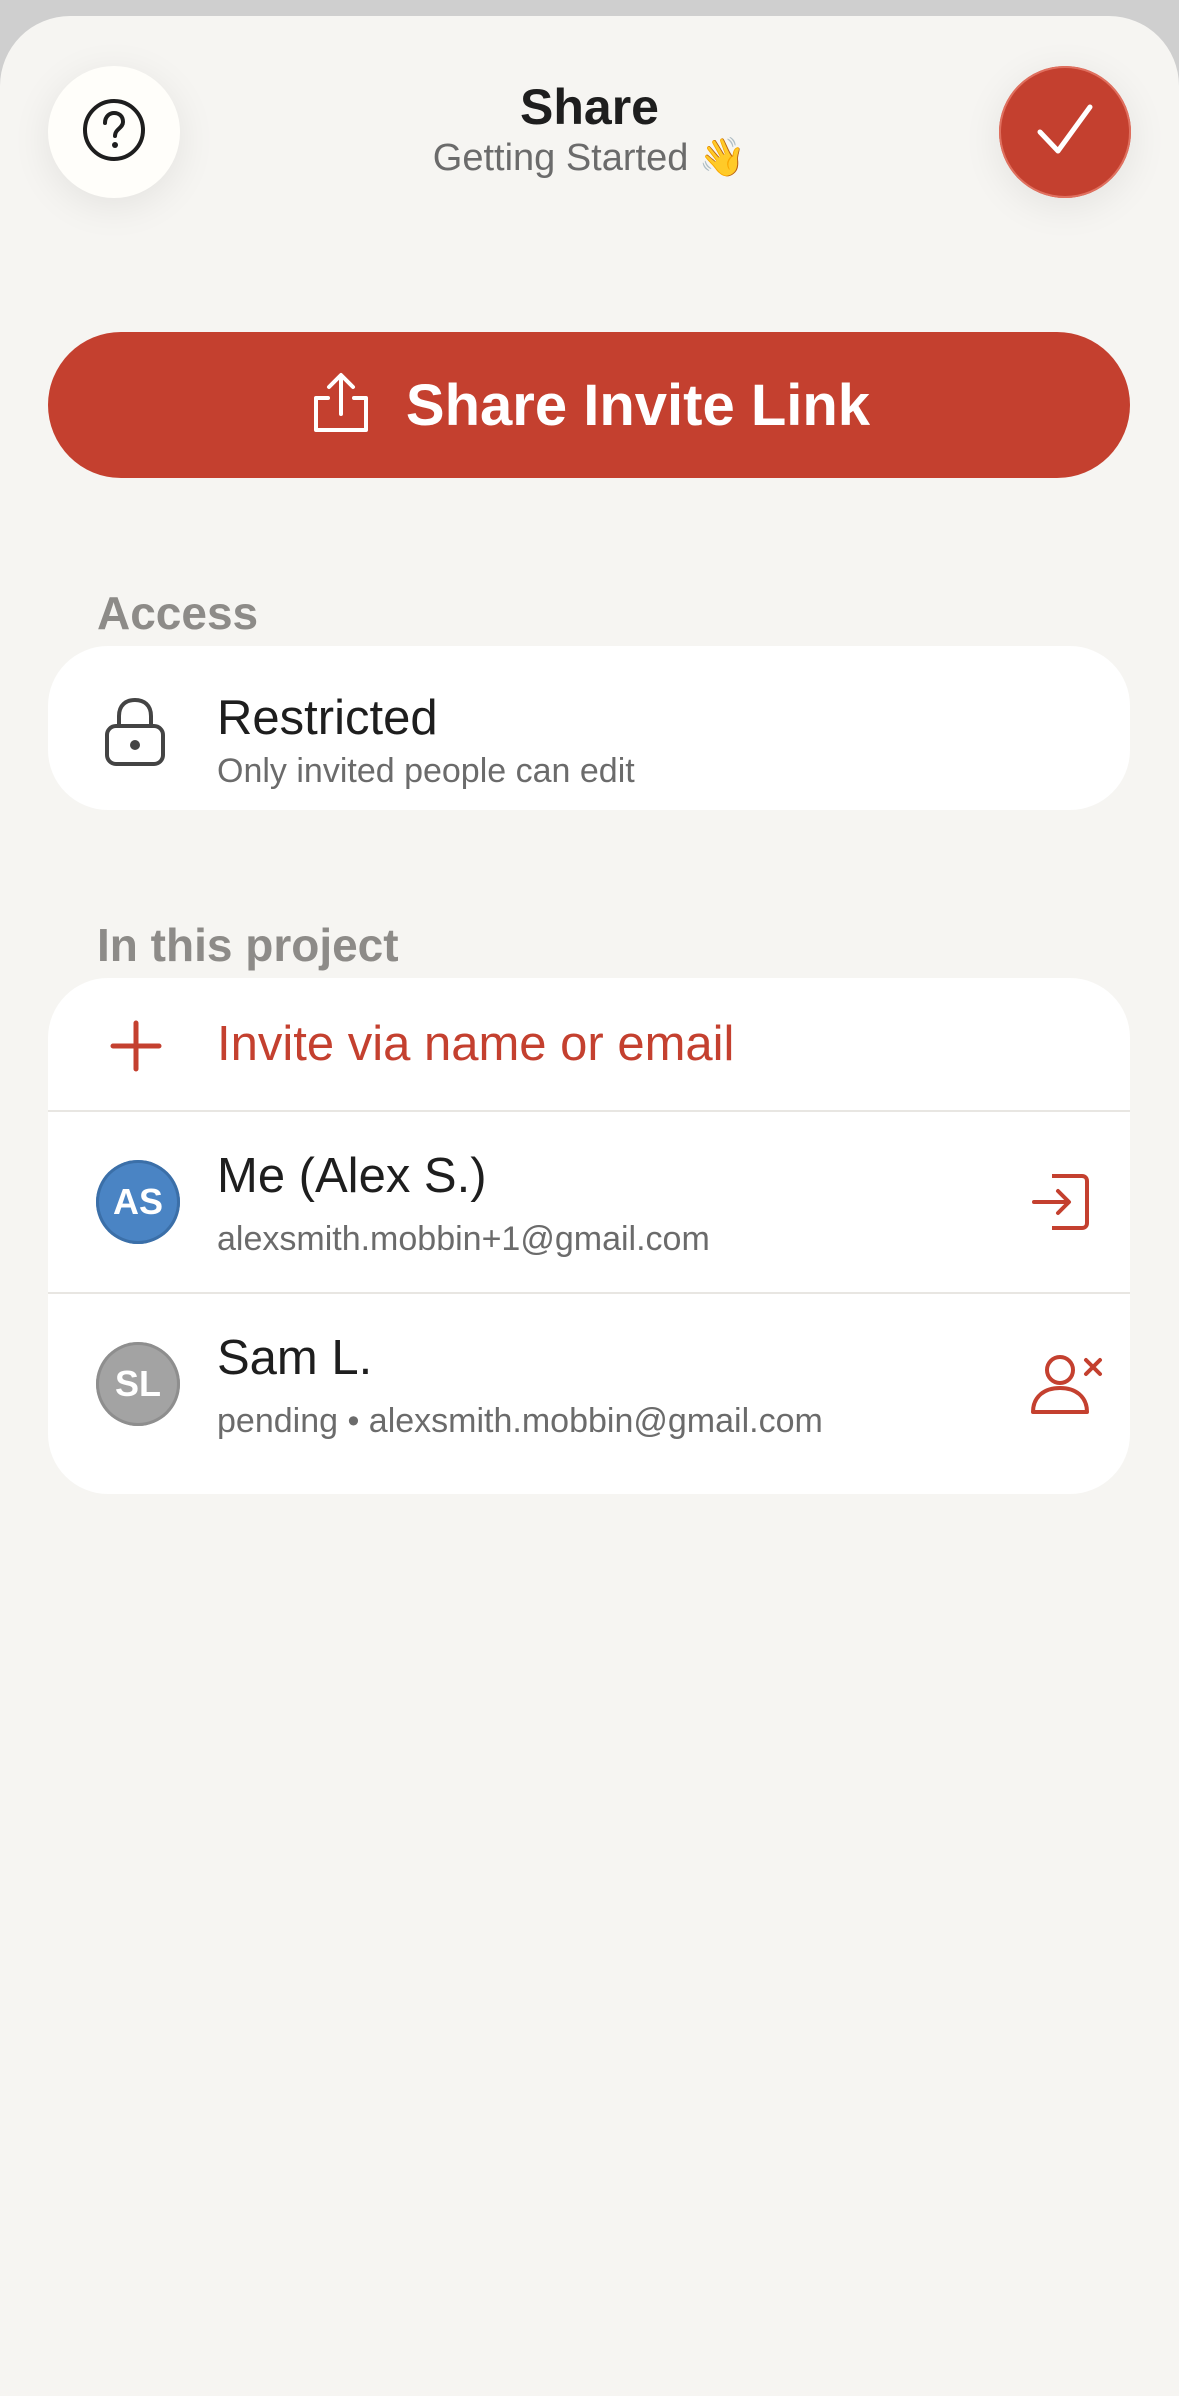  What do you see at coordinates (520, 1421) in the screenshot?
I see `member-detail: pending • alexsmith.mobbin@gmail.com` at bounding box center [520, 1421].